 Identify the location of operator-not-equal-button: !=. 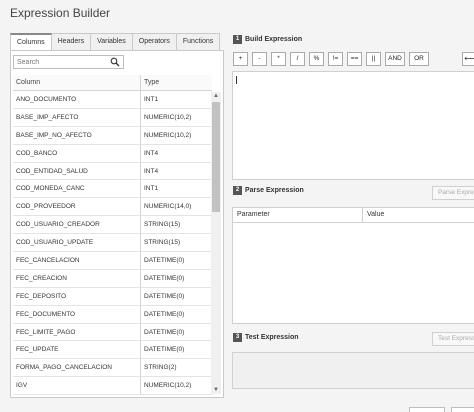
(335, 59).